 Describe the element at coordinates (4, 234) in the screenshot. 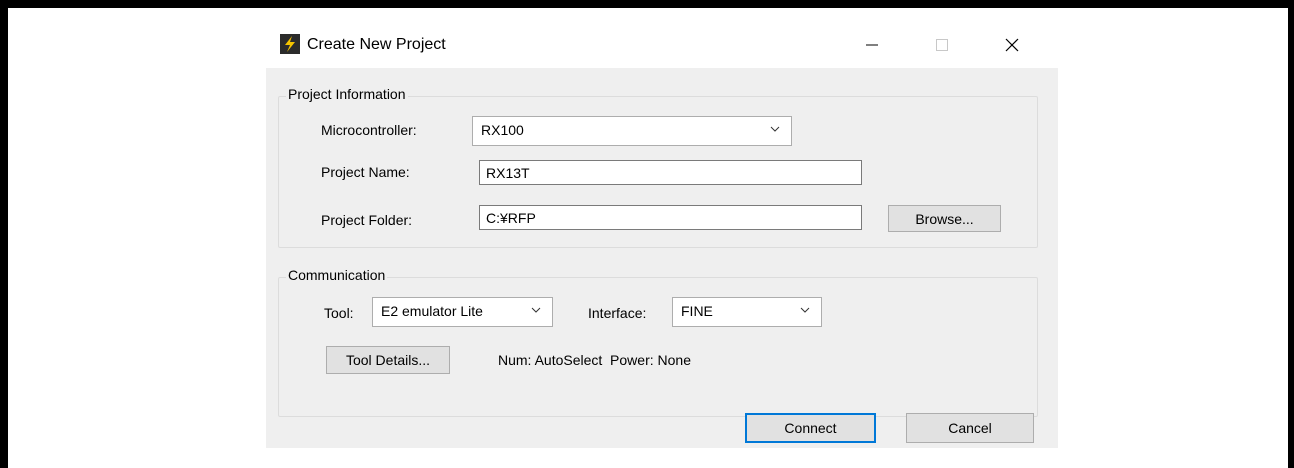

I see `screenshot-border-left` at that location.